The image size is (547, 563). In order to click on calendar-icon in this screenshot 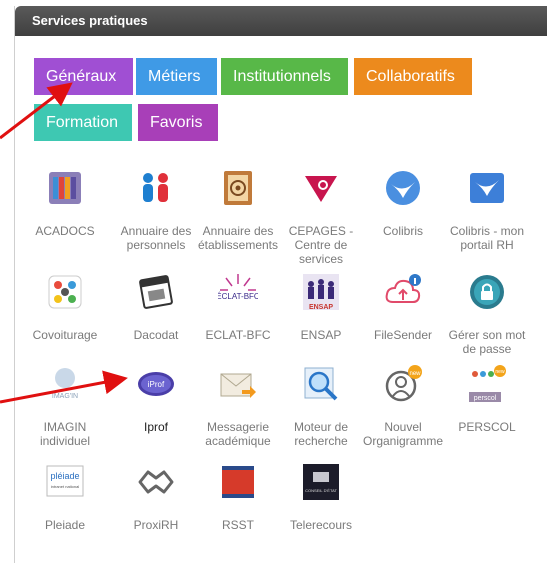, I will do `click(156, 292)`.